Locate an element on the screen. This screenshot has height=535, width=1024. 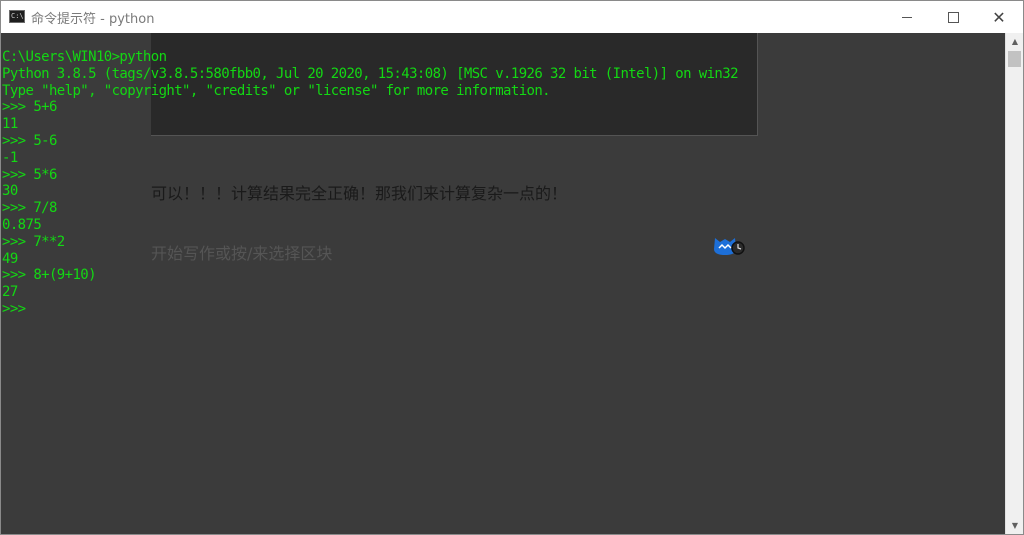
maximize-button is located at coordinates (953, 17).